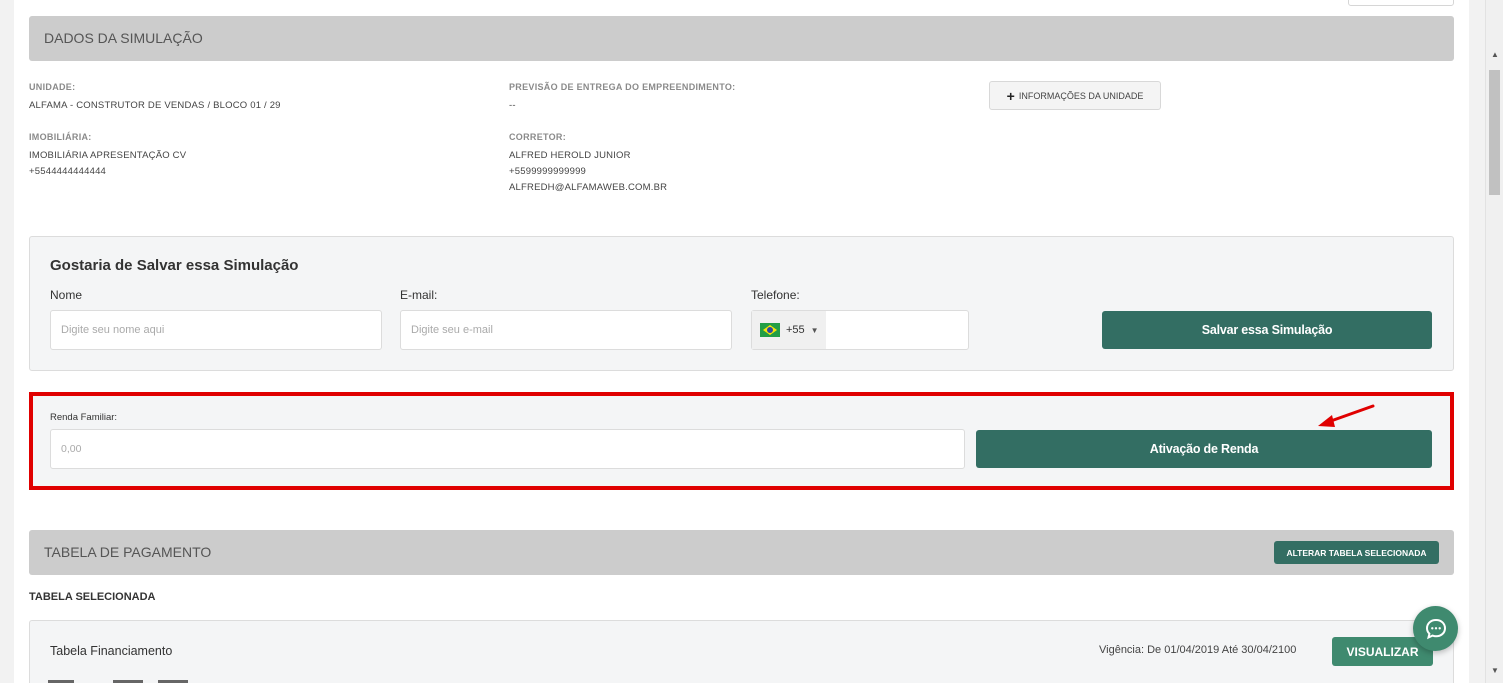 The height and width of the screenshot is (683, 1503). I want to click on corretor-phone: +5599999999999, so click(548, 171).